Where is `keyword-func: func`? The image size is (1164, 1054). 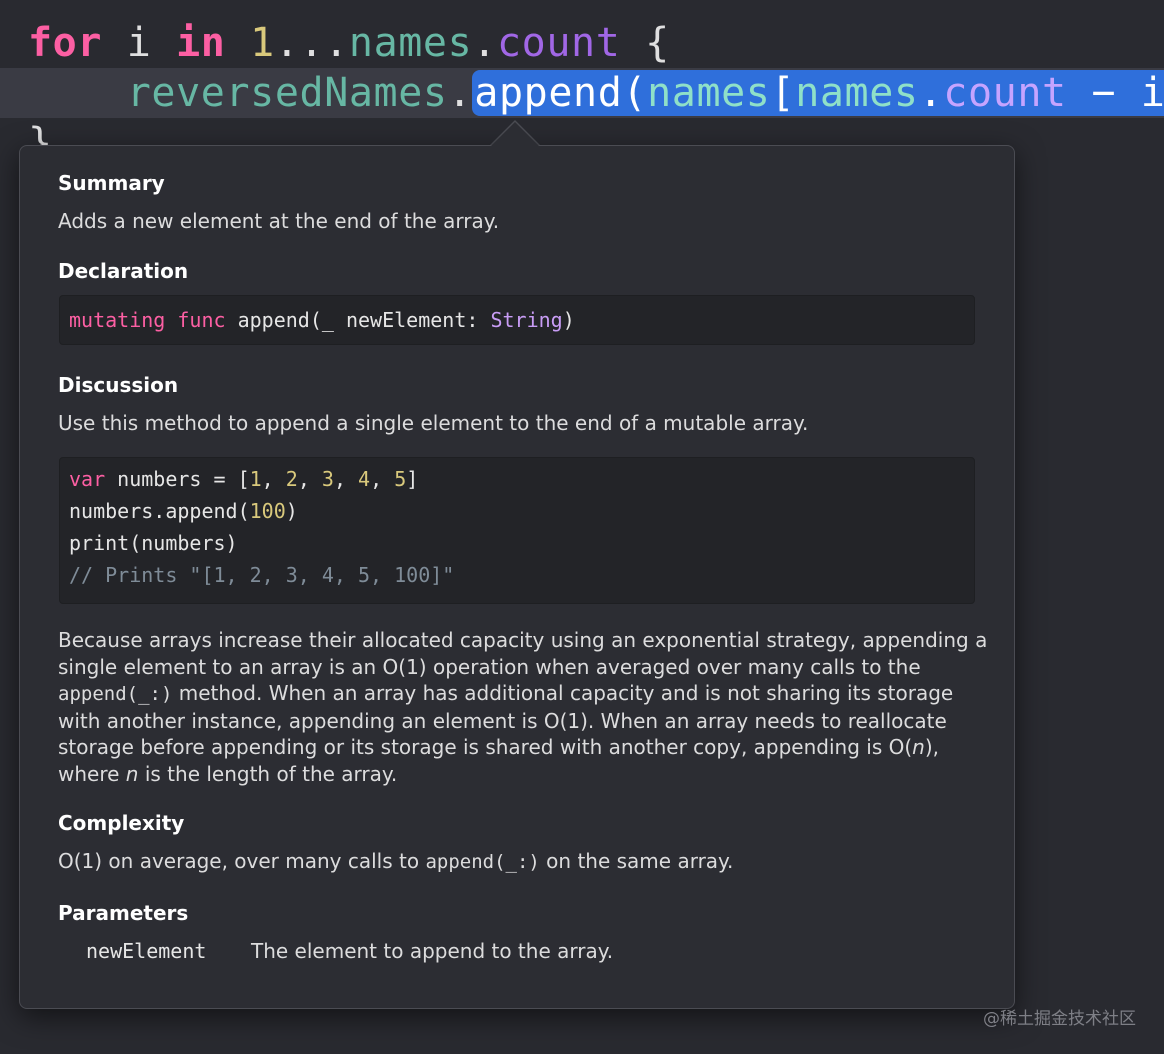 keyword-func: func is located at coordinates (201, 320).